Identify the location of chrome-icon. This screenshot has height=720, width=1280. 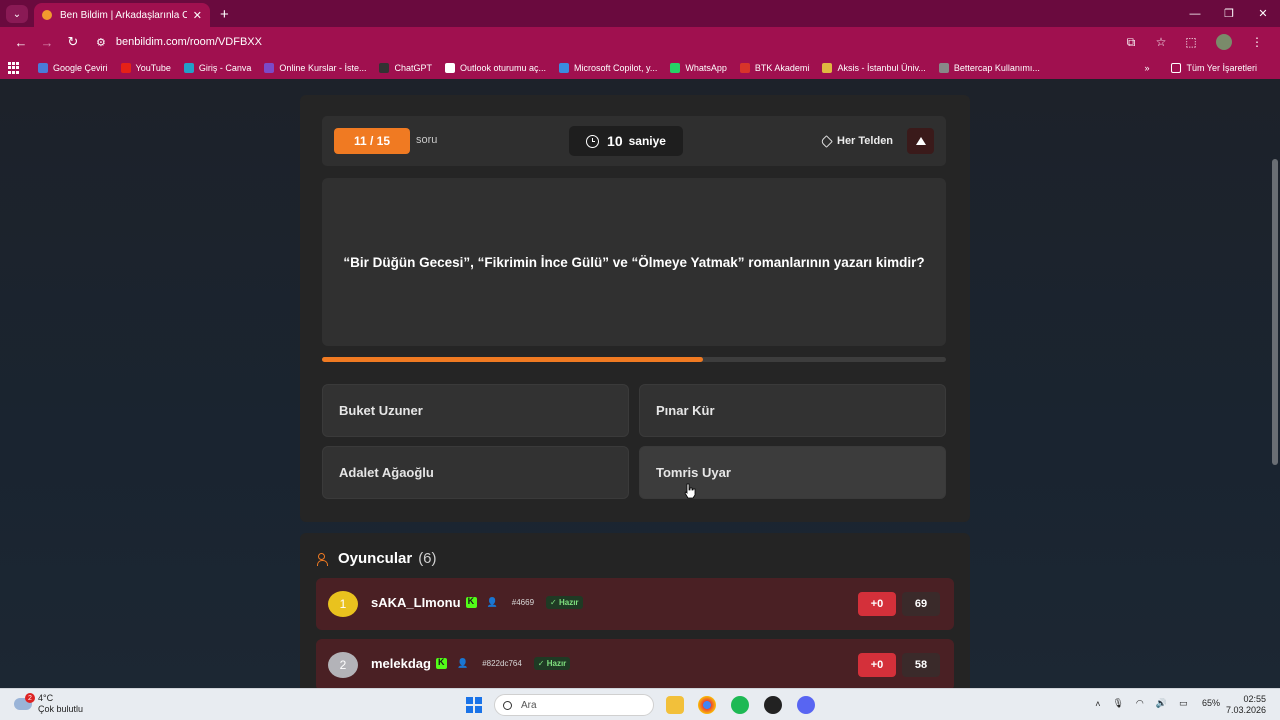
(707, 705).